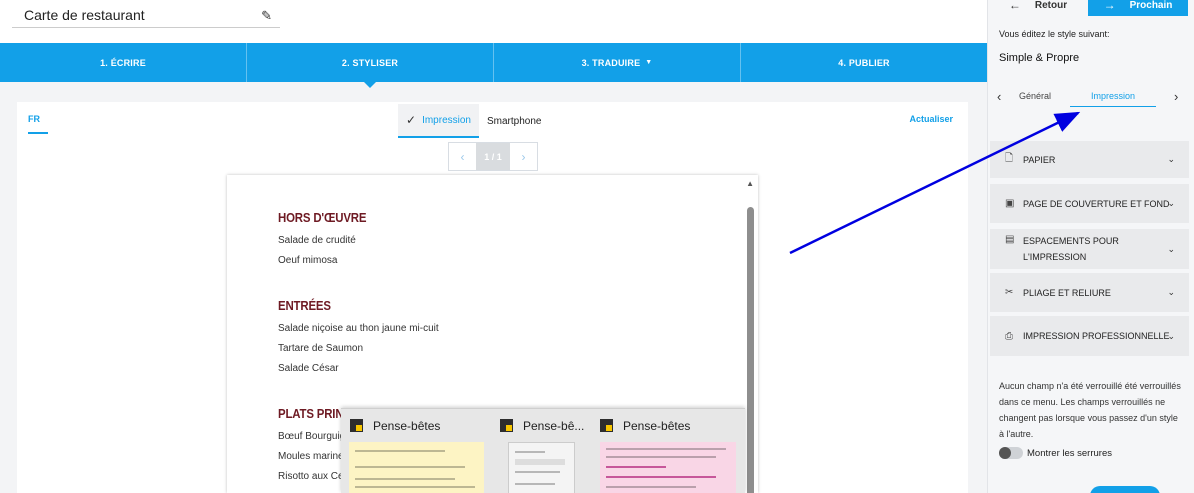  I want to click on language-tab-fr: FR, so click(38, 124).